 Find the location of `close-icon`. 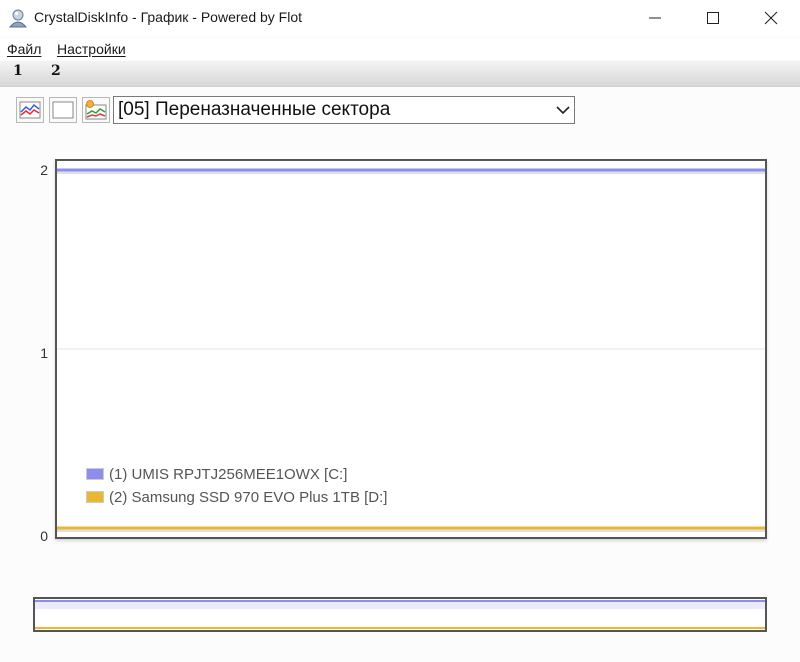

close-icon is located at coordinates (771, 18).